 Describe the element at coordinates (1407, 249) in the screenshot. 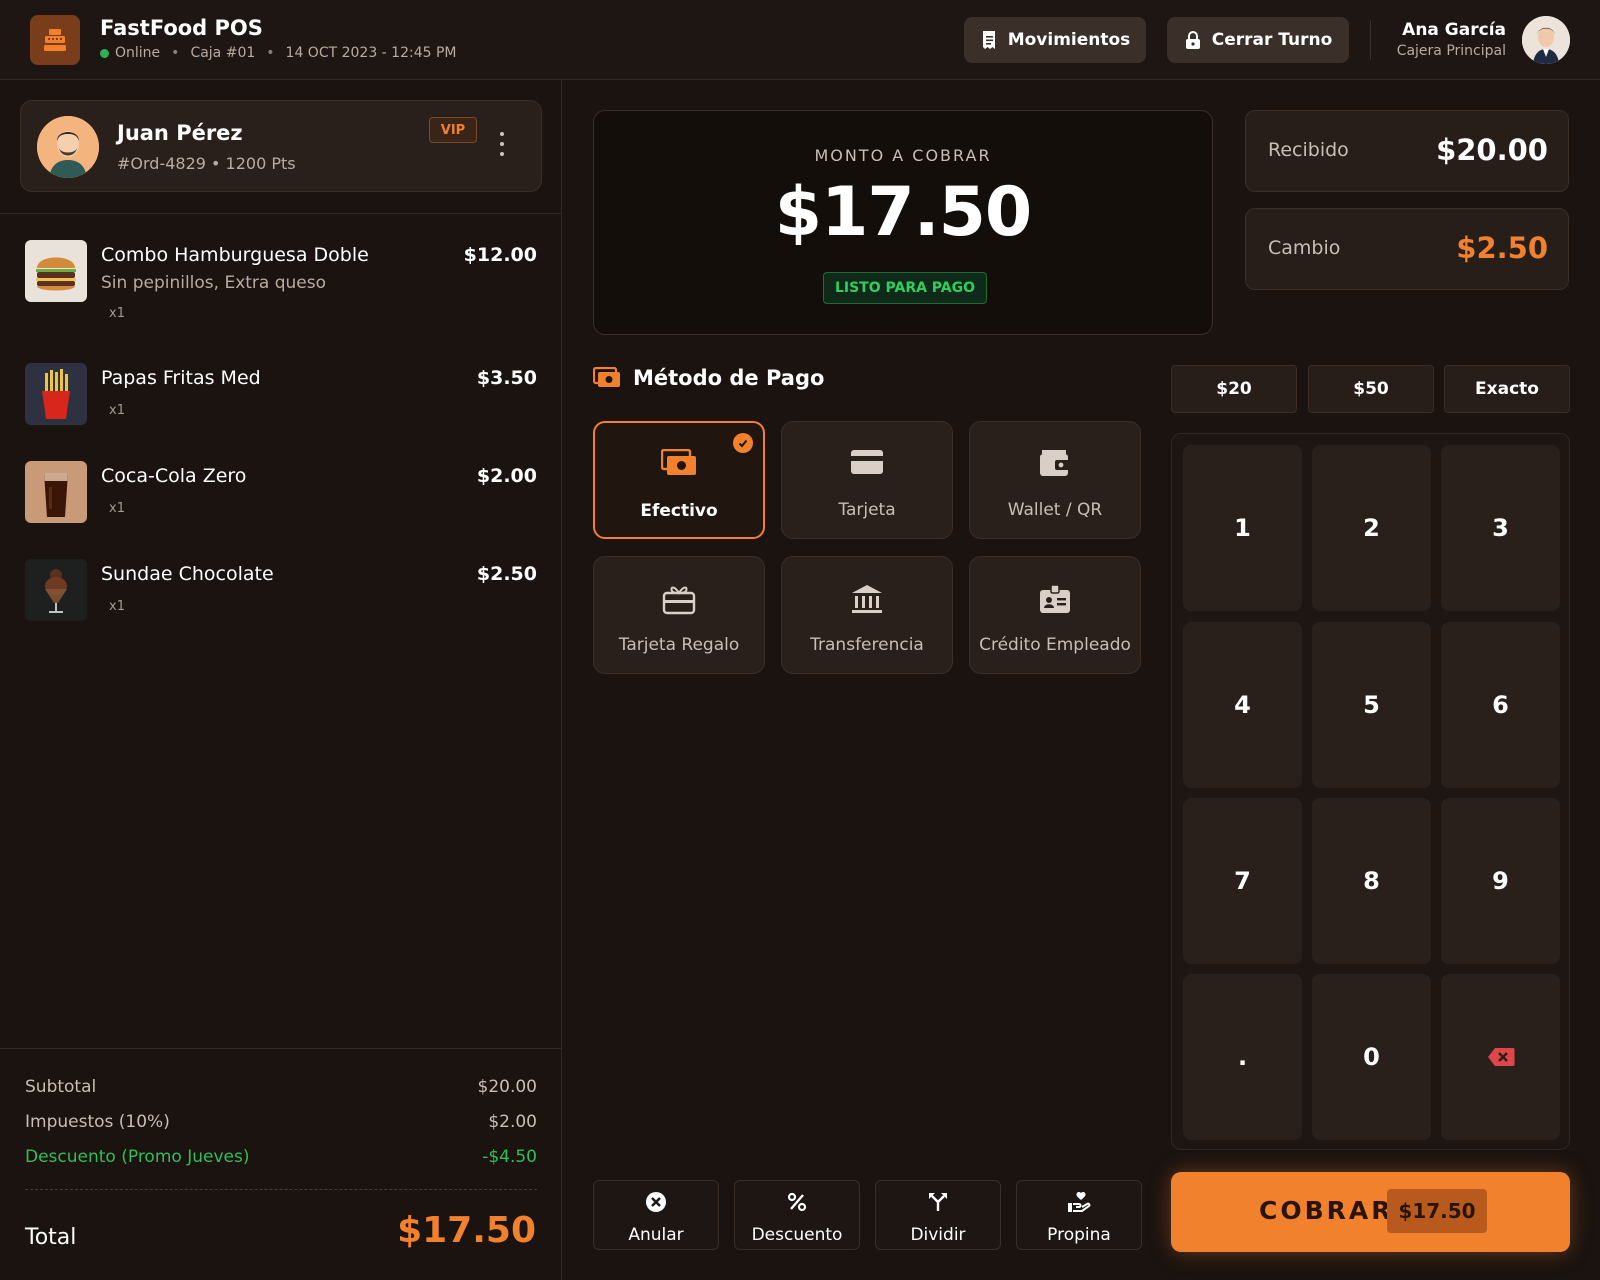

I see `change-card: Cambio $2.50` at that location.